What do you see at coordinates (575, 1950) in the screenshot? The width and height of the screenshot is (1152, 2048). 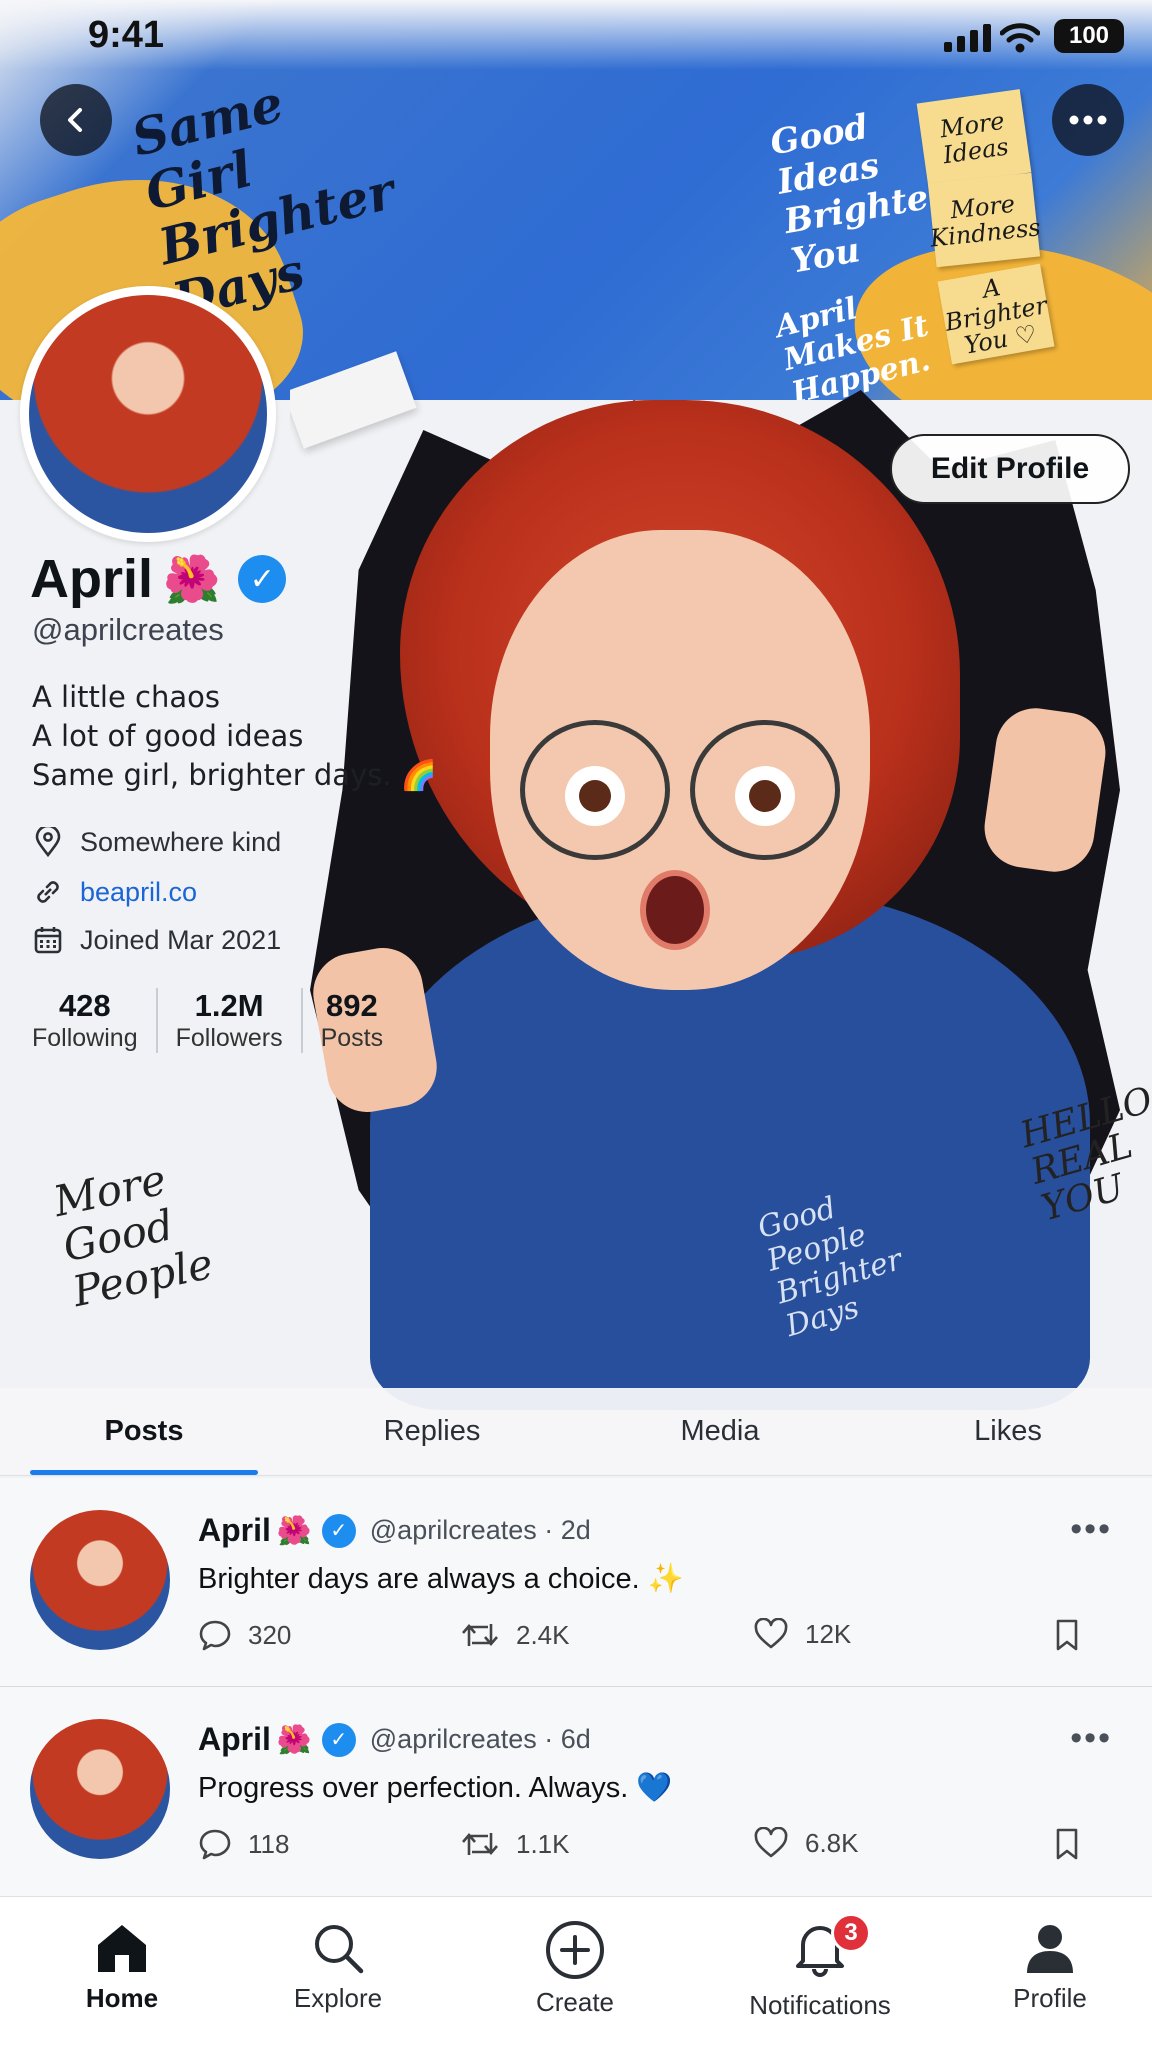 I see `plus-circle-icon` at bounding box center [575, 1950].